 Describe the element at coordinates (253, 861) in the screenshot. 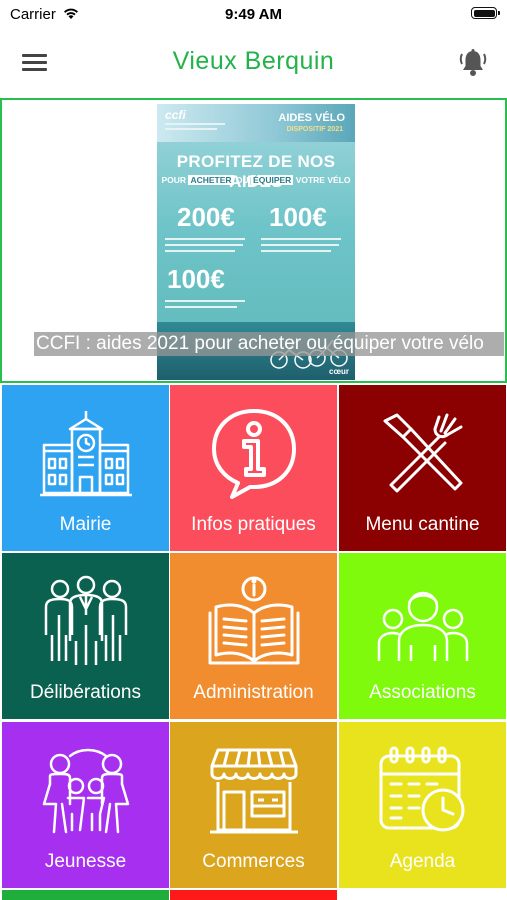

I see `tile-label: Commerces` at that location.